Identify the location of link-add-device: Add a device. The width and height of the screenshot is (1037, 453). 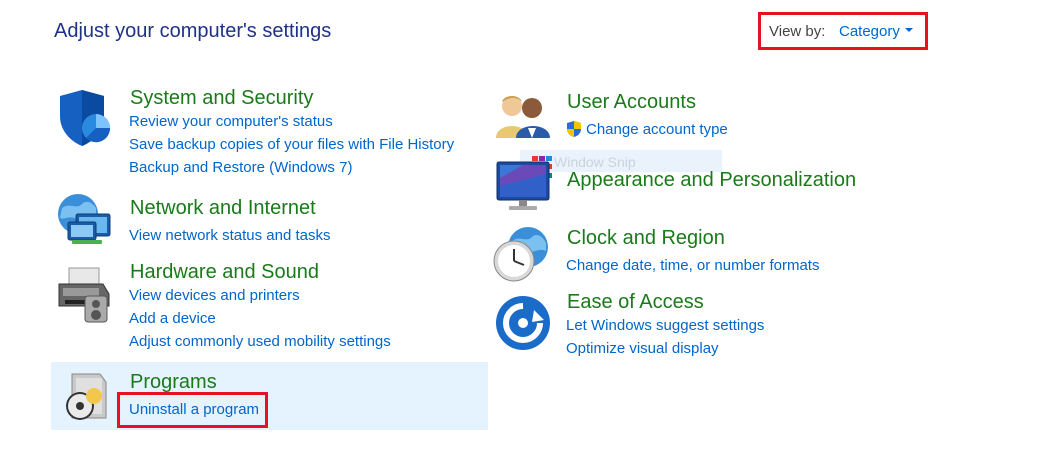
(172, 318).